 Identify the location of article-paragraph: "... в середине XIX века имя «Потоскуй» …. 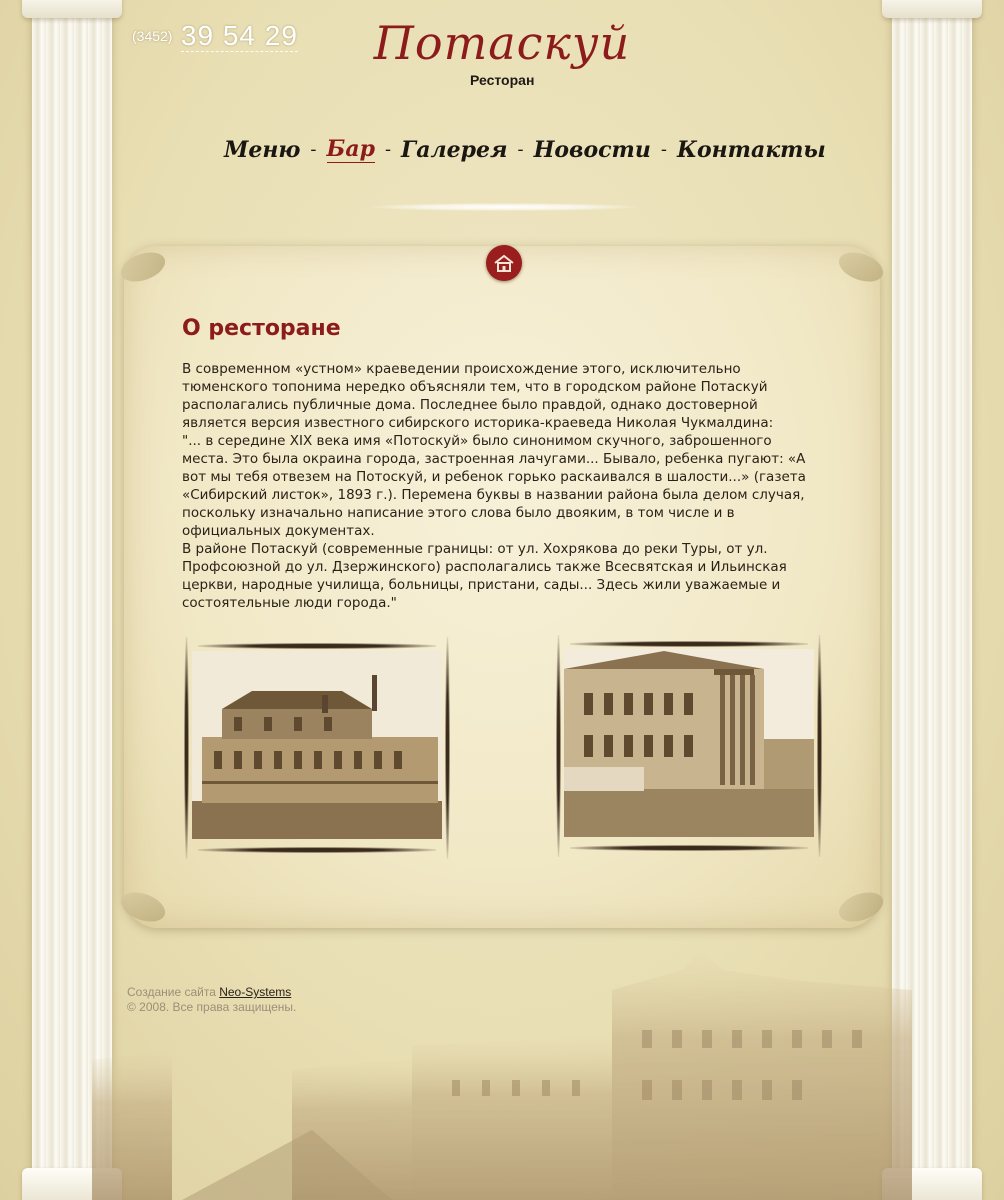
(494, 486).